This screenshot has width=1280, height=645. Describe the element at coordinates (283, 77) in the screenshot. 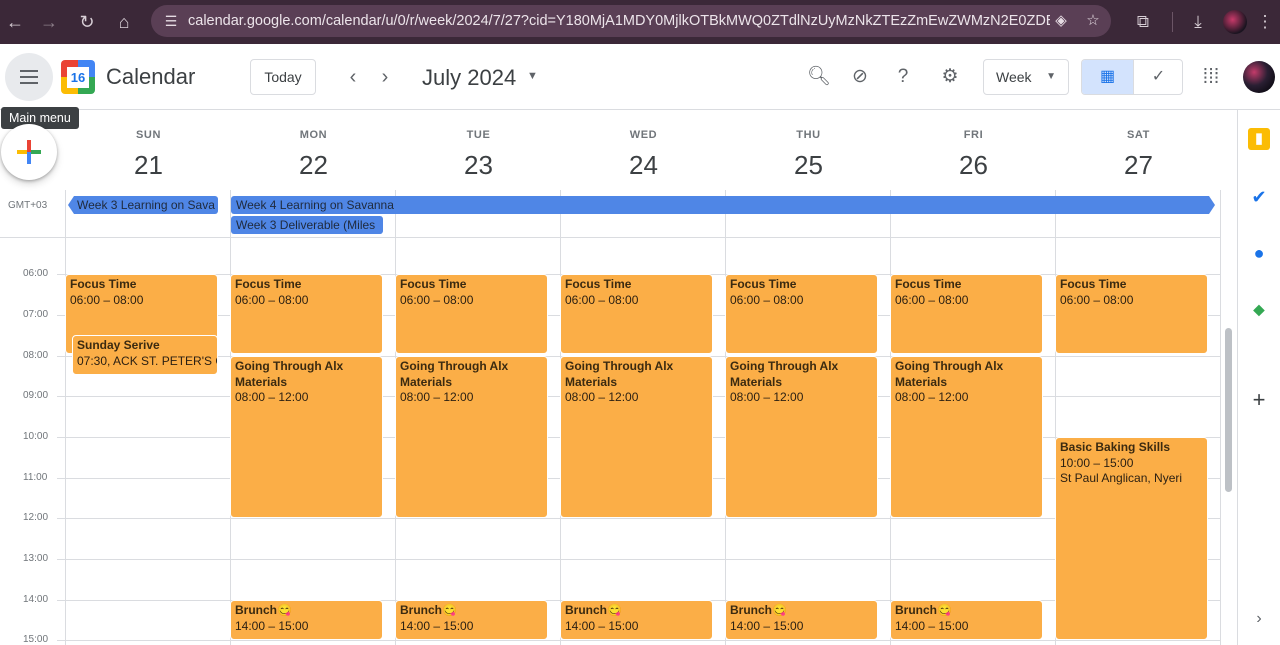

I see `today-button: Today` at that location.